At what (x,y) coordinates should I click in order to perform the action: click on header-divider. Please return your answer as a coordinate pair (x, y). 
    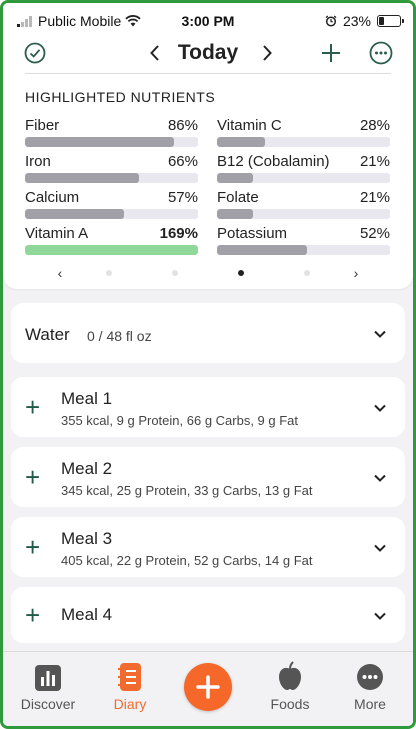
    Looking at the image, I should click on (208, 73).